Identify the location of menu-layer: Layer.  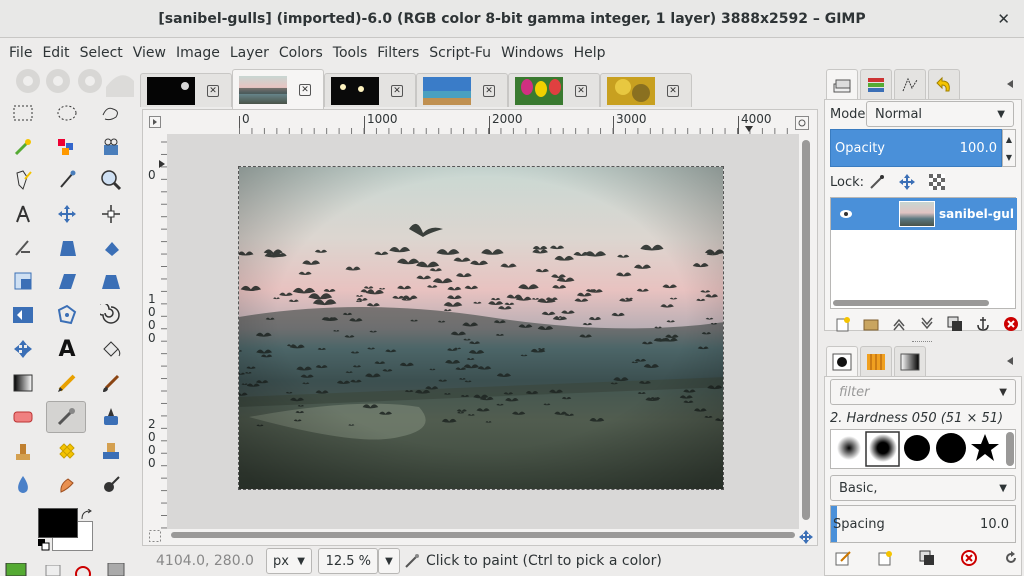
(249, 53).